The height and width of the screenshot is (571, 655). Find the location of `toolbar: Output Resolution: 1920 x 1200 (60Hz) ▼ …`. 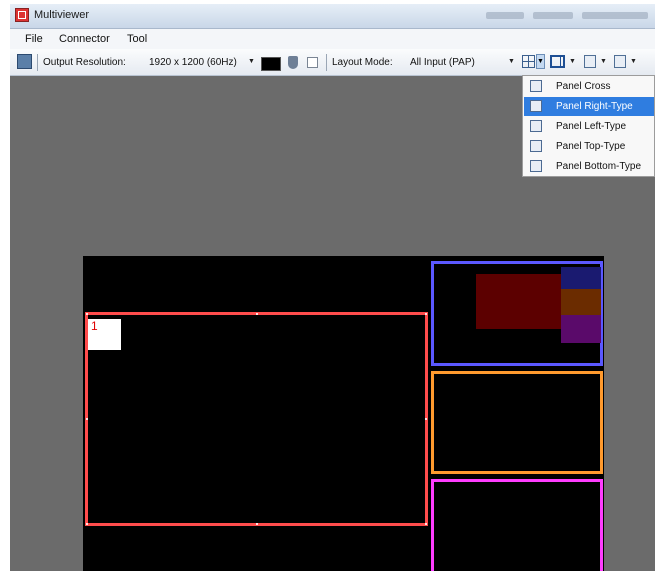

toolbar: Output Resolution: 1920 x 1200 (60Hz) ▼ … is located at coordinates (332, 62).